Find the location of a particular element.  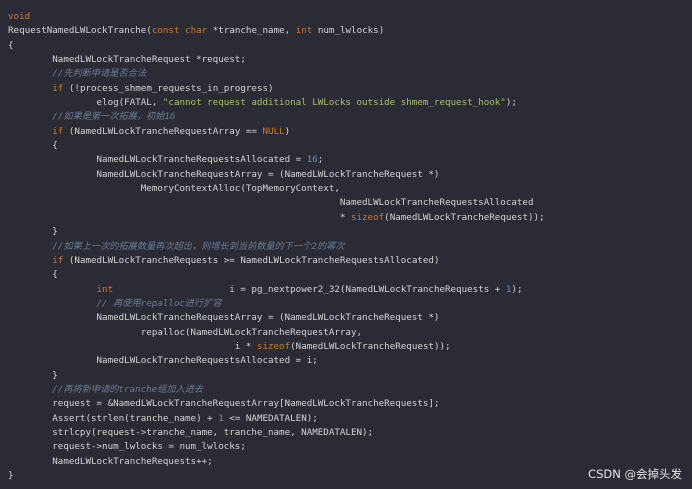

code-text: ) is located at coordinates (287, 131).